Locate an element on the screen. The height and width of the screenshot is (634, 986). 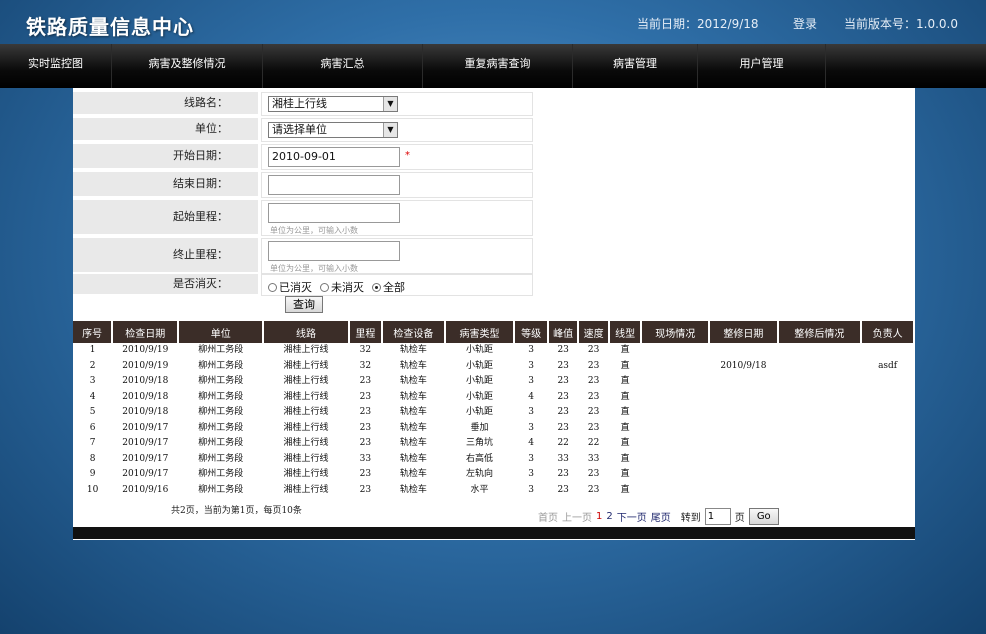
form-row-start-date: 开始日期： 2010-09-01 * is located at coordinates (303, 157).